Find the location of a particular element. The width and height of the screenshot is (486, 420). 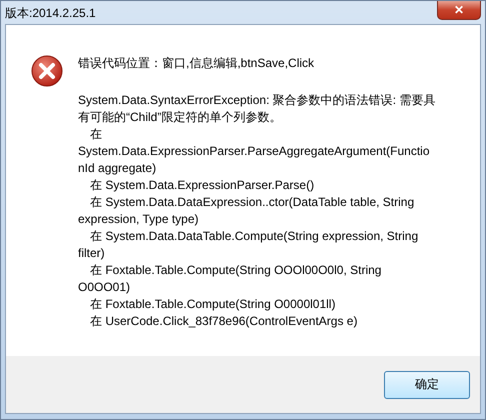

error-icon is located at coordinates (47, 71).